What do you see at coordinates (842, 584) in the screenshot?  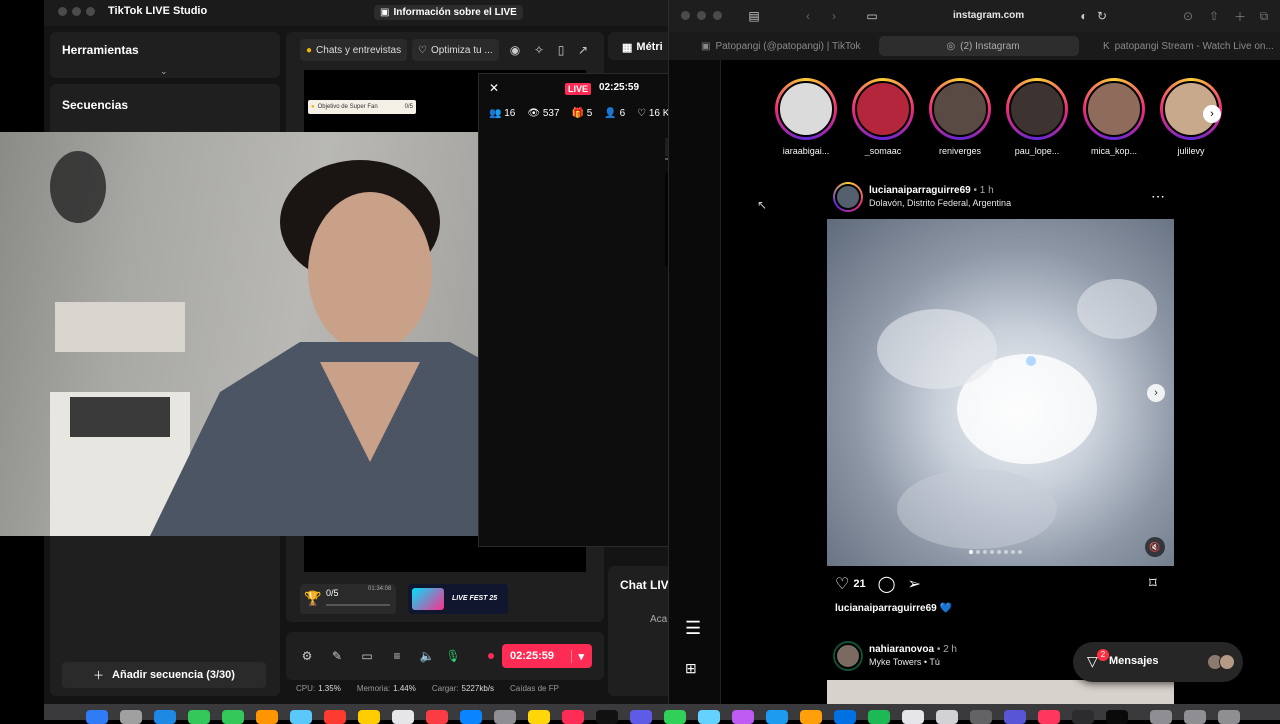 I see `like-heart-icon: ♡` at bounding box center [842, 584].